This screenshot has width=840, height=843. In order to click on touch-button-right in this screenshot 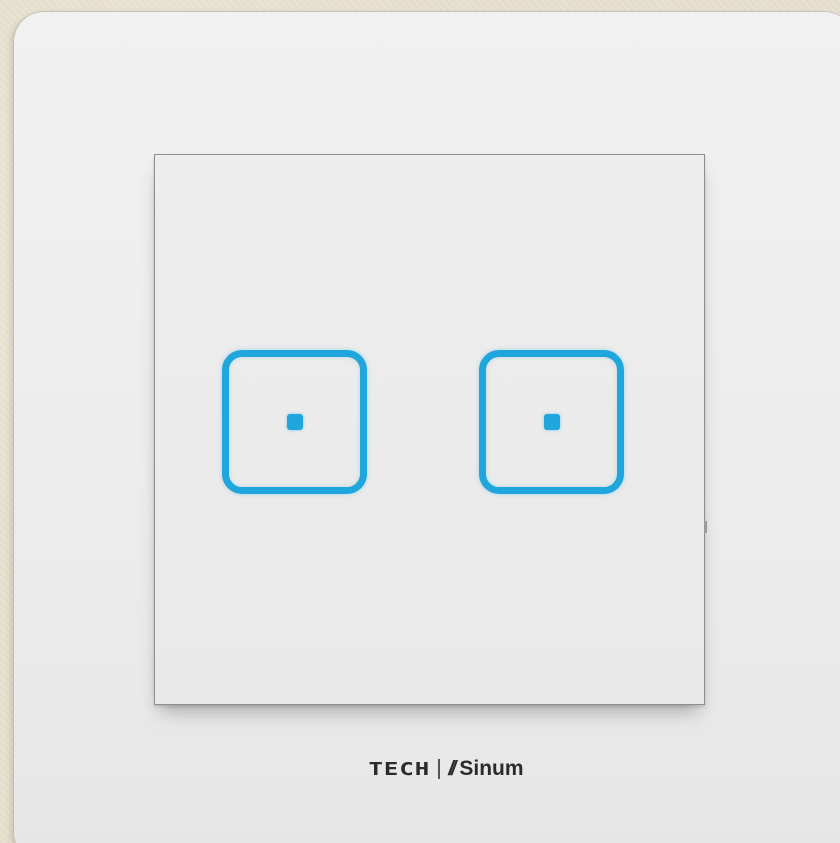, I will do `click(551, 422)`.